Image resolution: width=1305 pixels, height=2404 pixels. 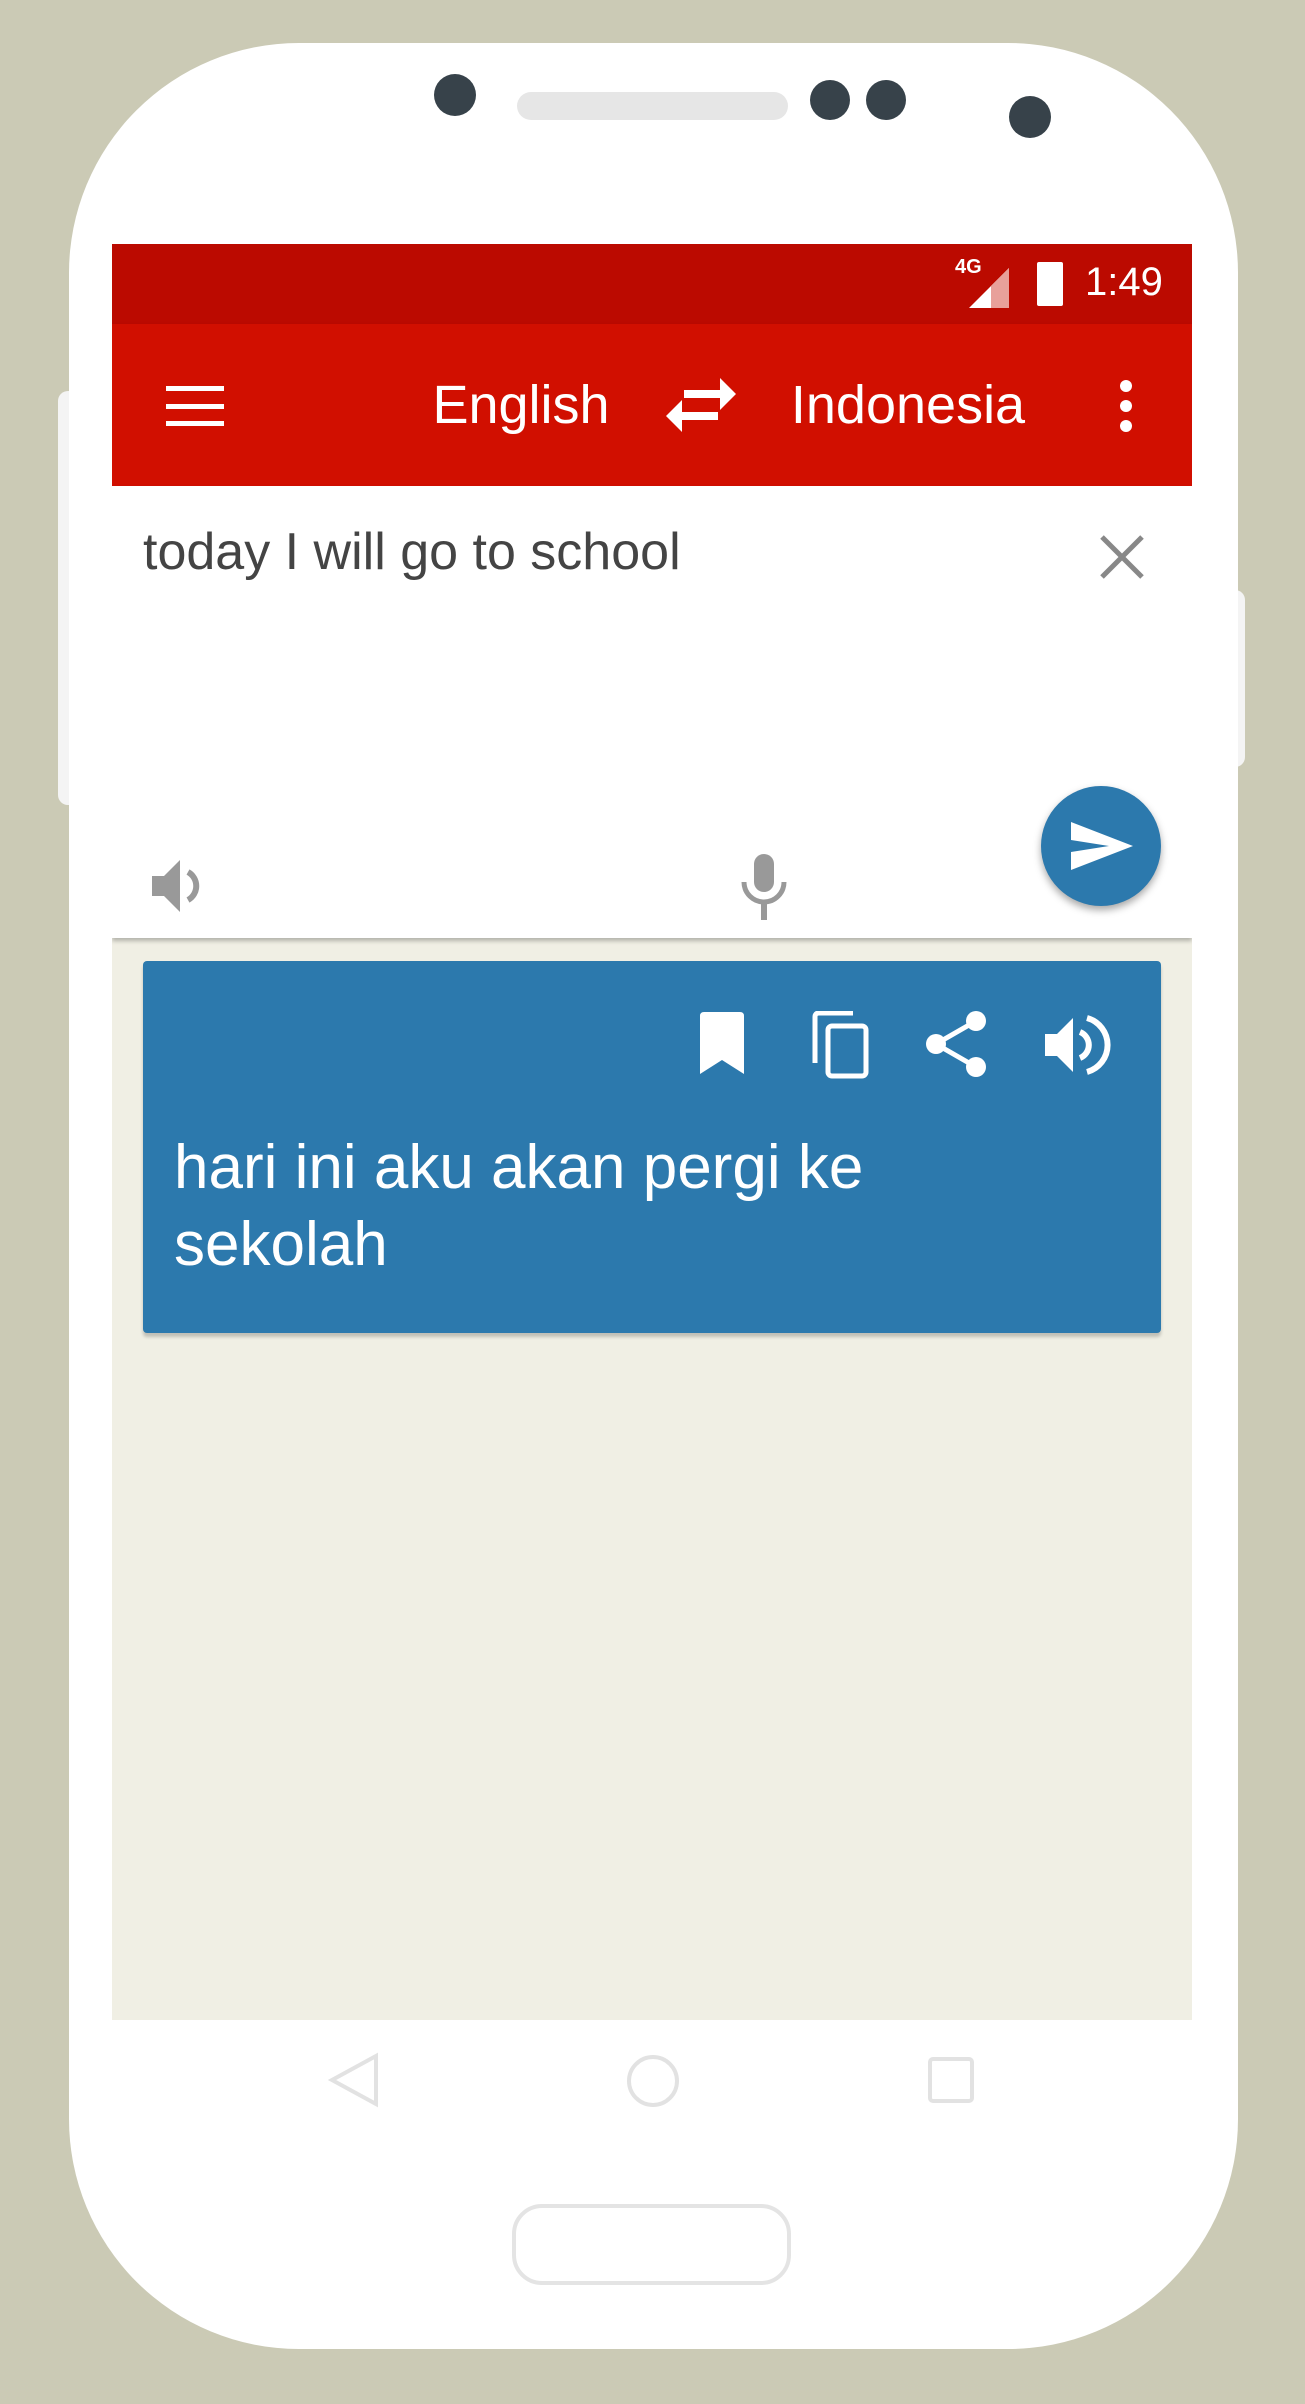 What do you see at coordinates (701, 405) in the screenshot?
I see `swap-languages-icon` at bounding box center [701, 405].